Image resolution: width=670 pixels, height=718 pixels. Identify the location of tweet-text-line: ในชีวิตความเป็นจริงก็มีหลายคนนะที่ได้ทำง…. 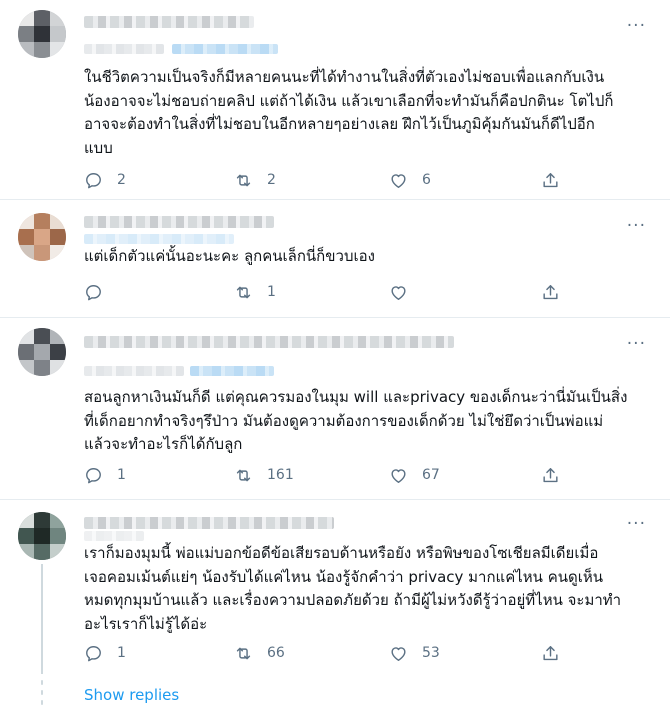
(344, 77).